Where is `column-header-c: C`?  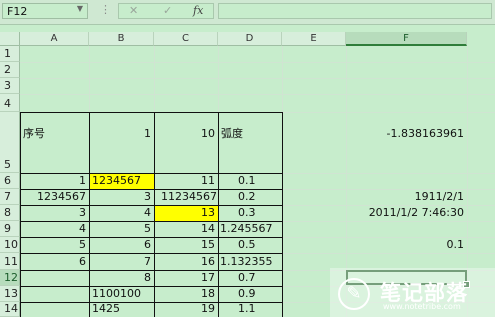 column-header-c: C is located at coordinates (186, 39).